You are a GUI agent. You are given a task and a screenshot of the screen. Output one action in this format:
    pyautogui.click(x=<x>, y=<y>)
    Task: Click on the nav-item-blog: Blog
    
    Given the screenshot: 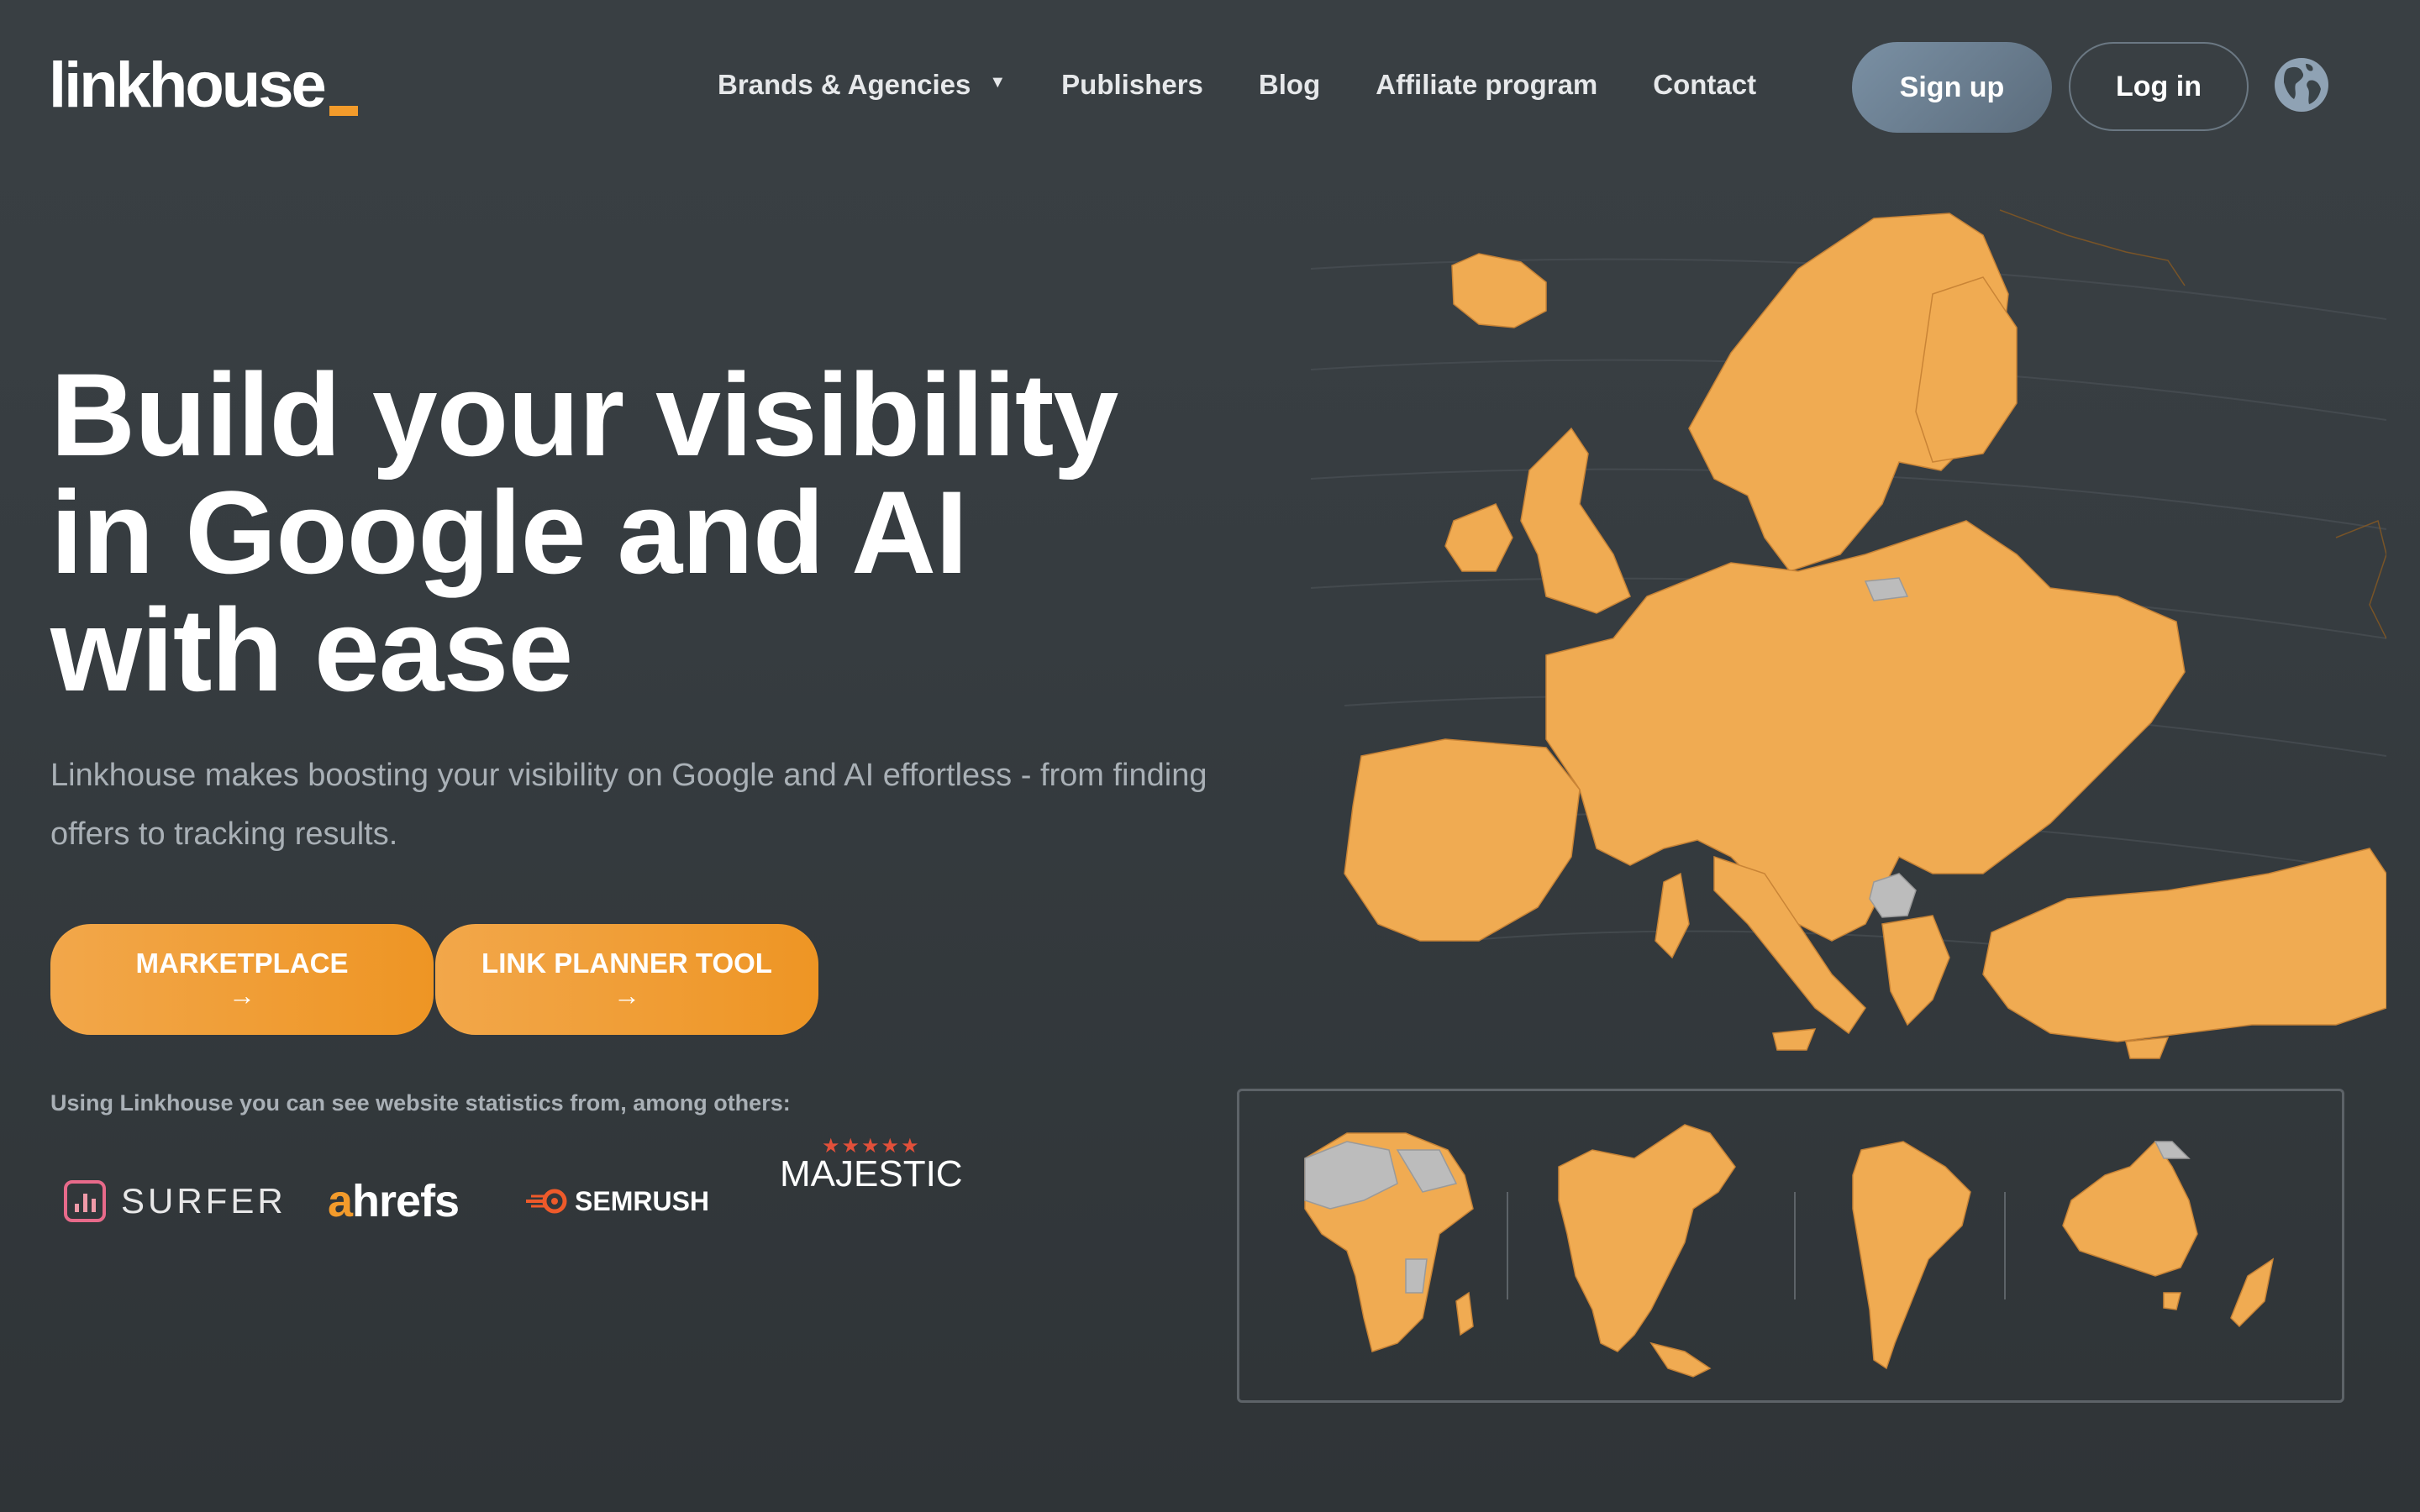 What is the action you would take?
    pyautogui.click(x=1289, y=85)
    